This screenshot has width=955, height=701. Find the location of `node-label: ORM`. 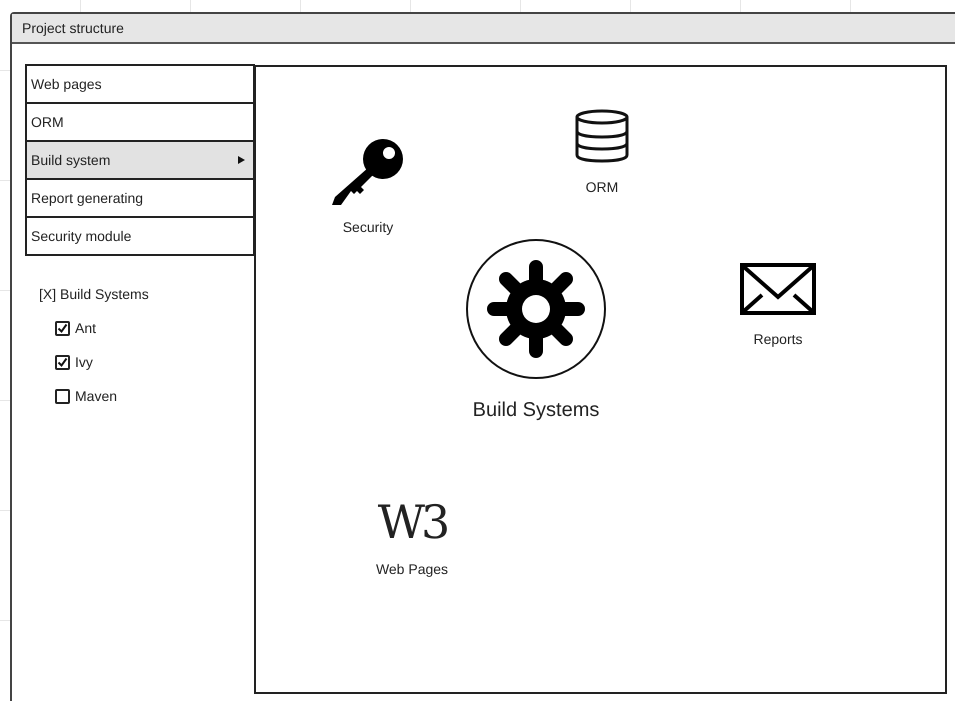

node-label: ORM is located at coordinates (602, 187).